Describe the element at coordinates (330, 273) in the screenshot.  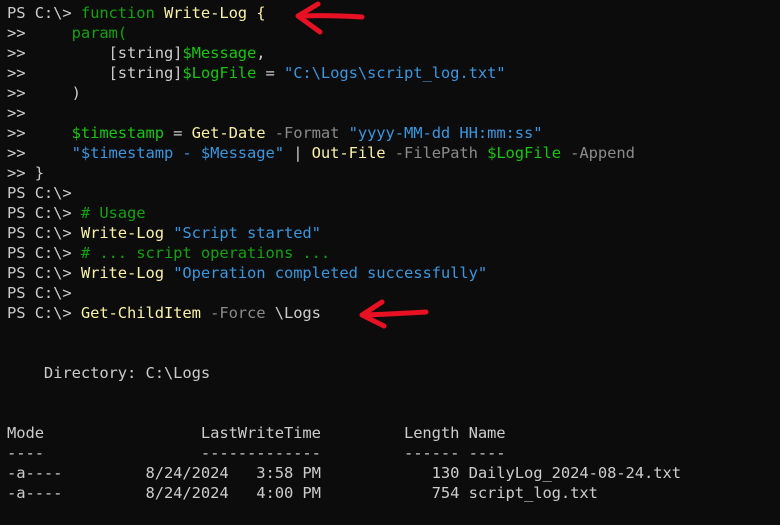
I see `terminal-text-string: "Operation completed successfully"` at that location.